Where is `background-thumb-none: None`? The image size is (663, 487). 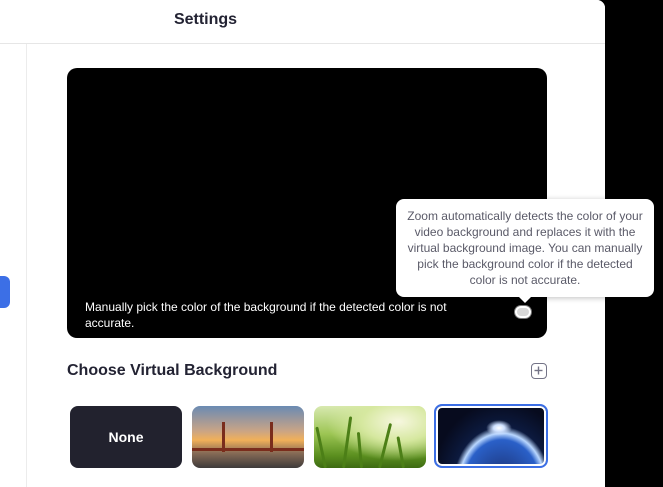
background-thumb-none: None is located at coordinates (126, 437).